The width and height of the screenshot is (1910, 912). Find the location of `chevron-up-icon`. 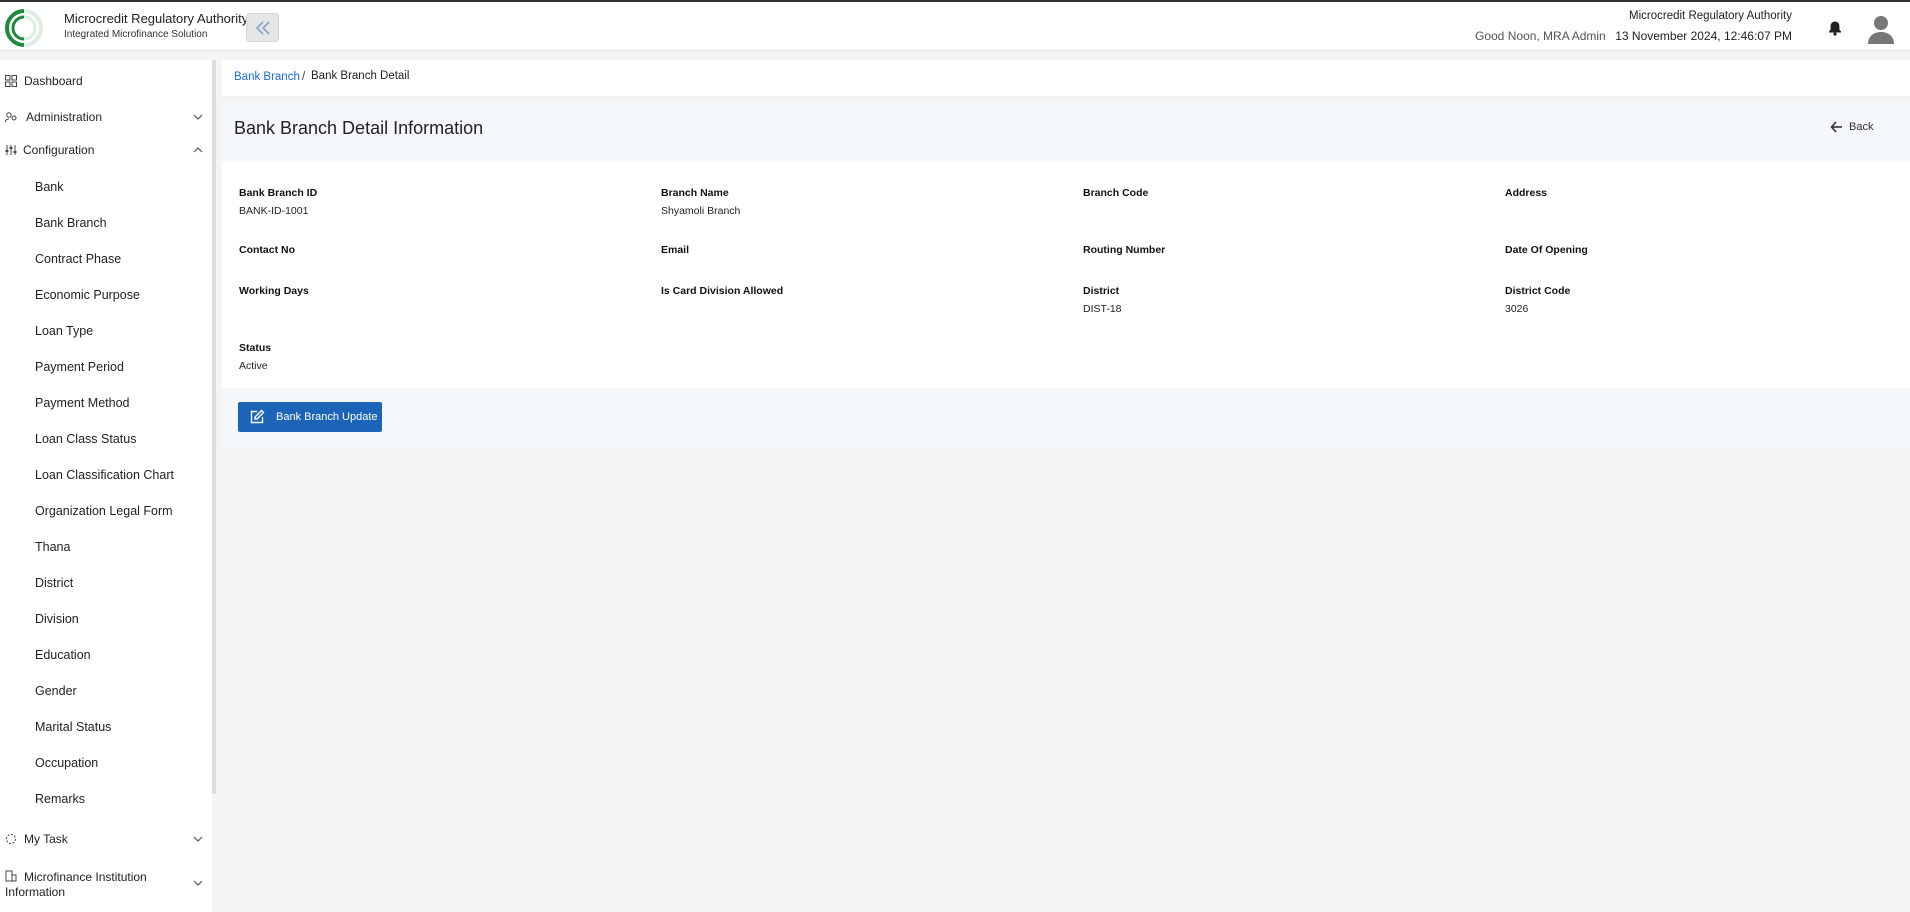

chevron-up-icon is located at coordinates (198, 150).